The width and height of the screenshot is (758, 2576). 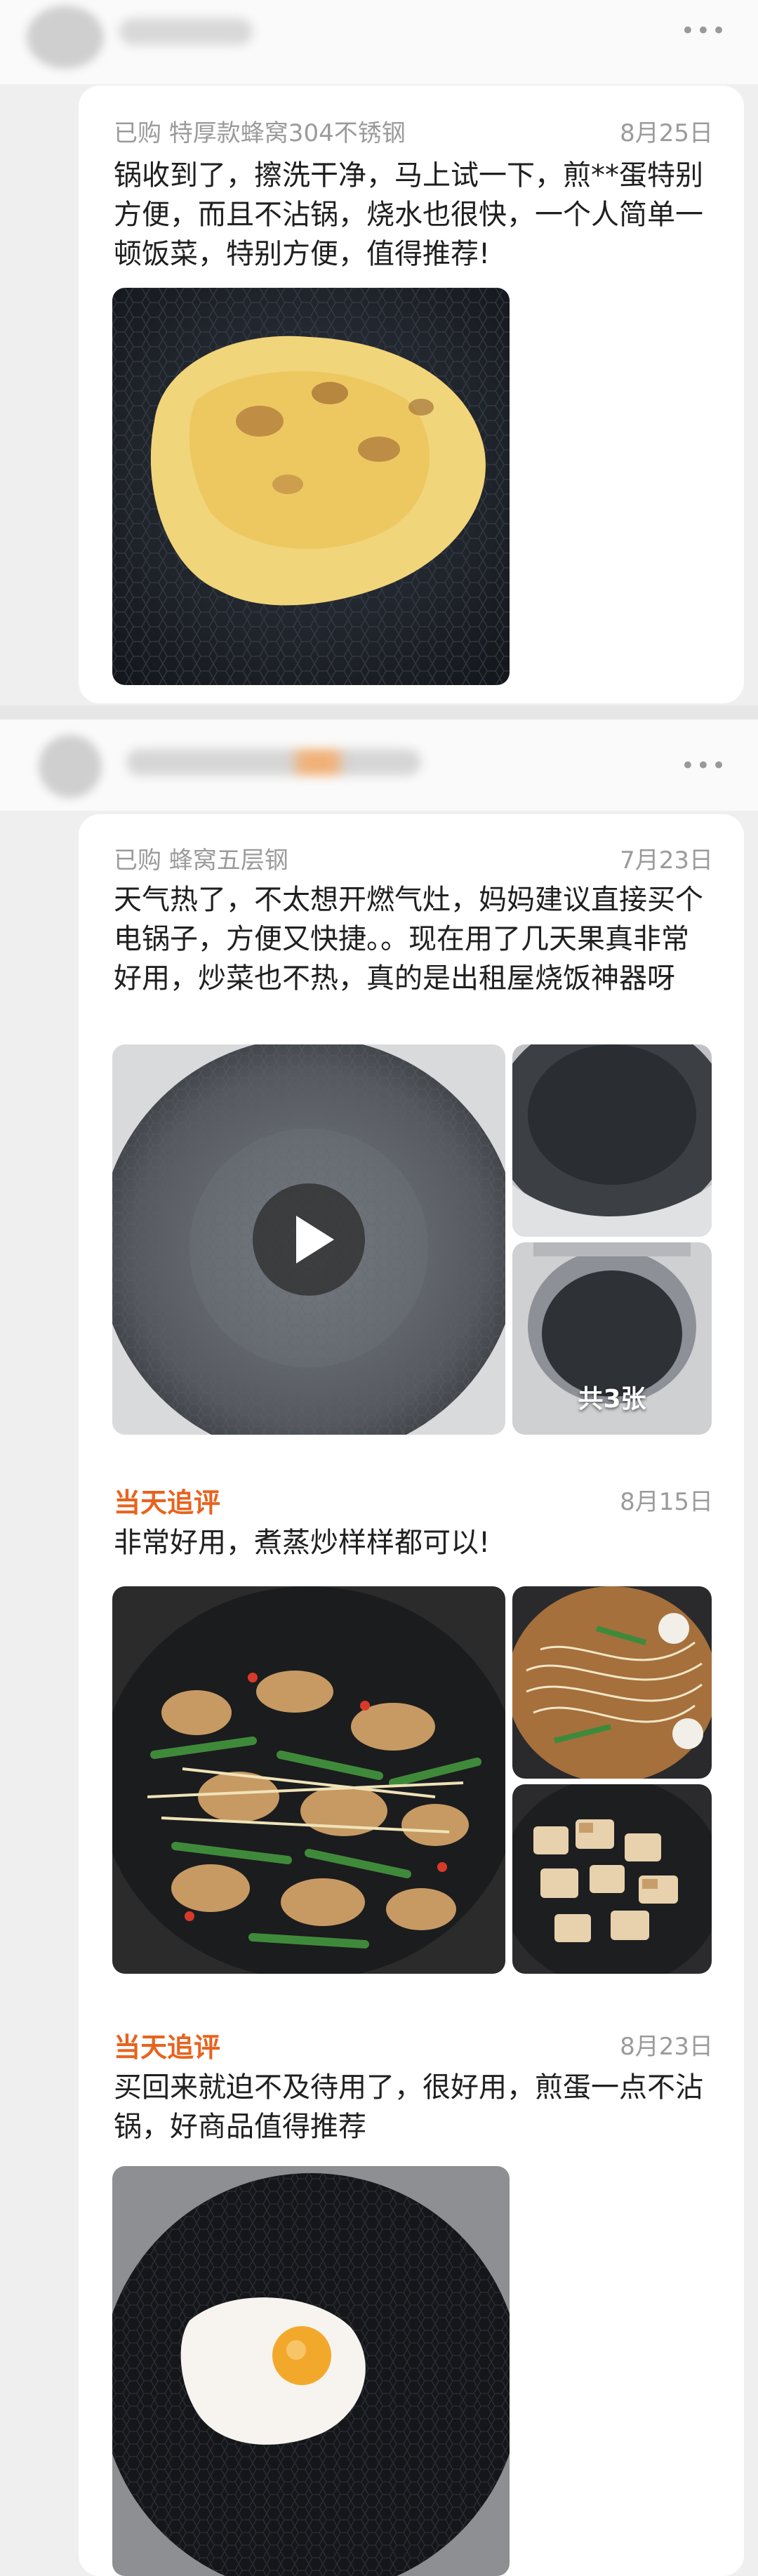 What do you see at coordinates (667, 1502) in the screenshot?
I see `followup-date: 8月15日` at bounding box center [667, 1502].